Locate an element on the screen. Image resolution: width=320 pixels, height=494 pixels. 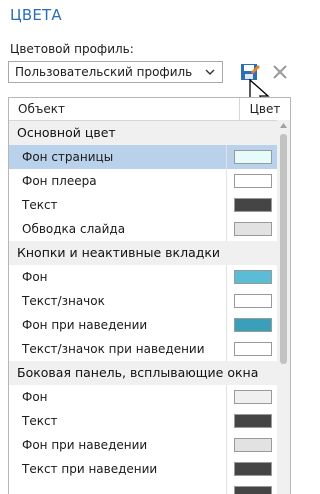
profile-dropdown-value: Пользовательский профиль is located at coordinates (104, 72).